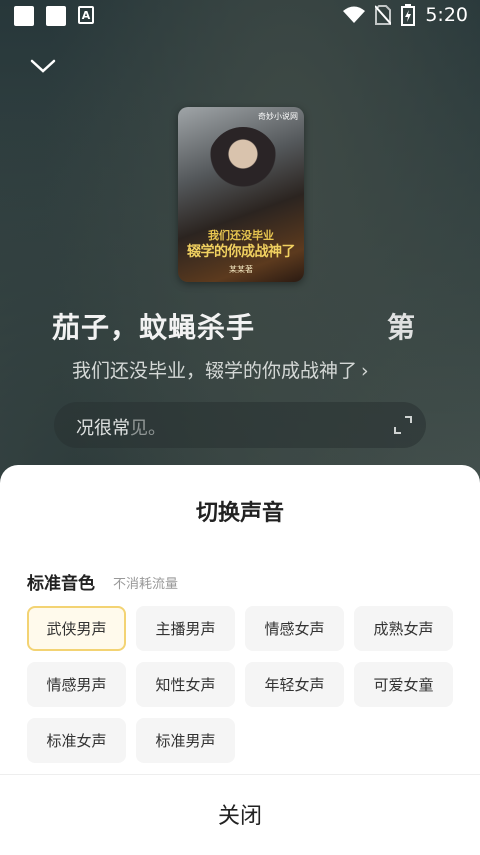  What do you see at coordinates (185, 628) in the screenshot?
I see `voice-option: 主播男声` at bounding box center [185, 628].